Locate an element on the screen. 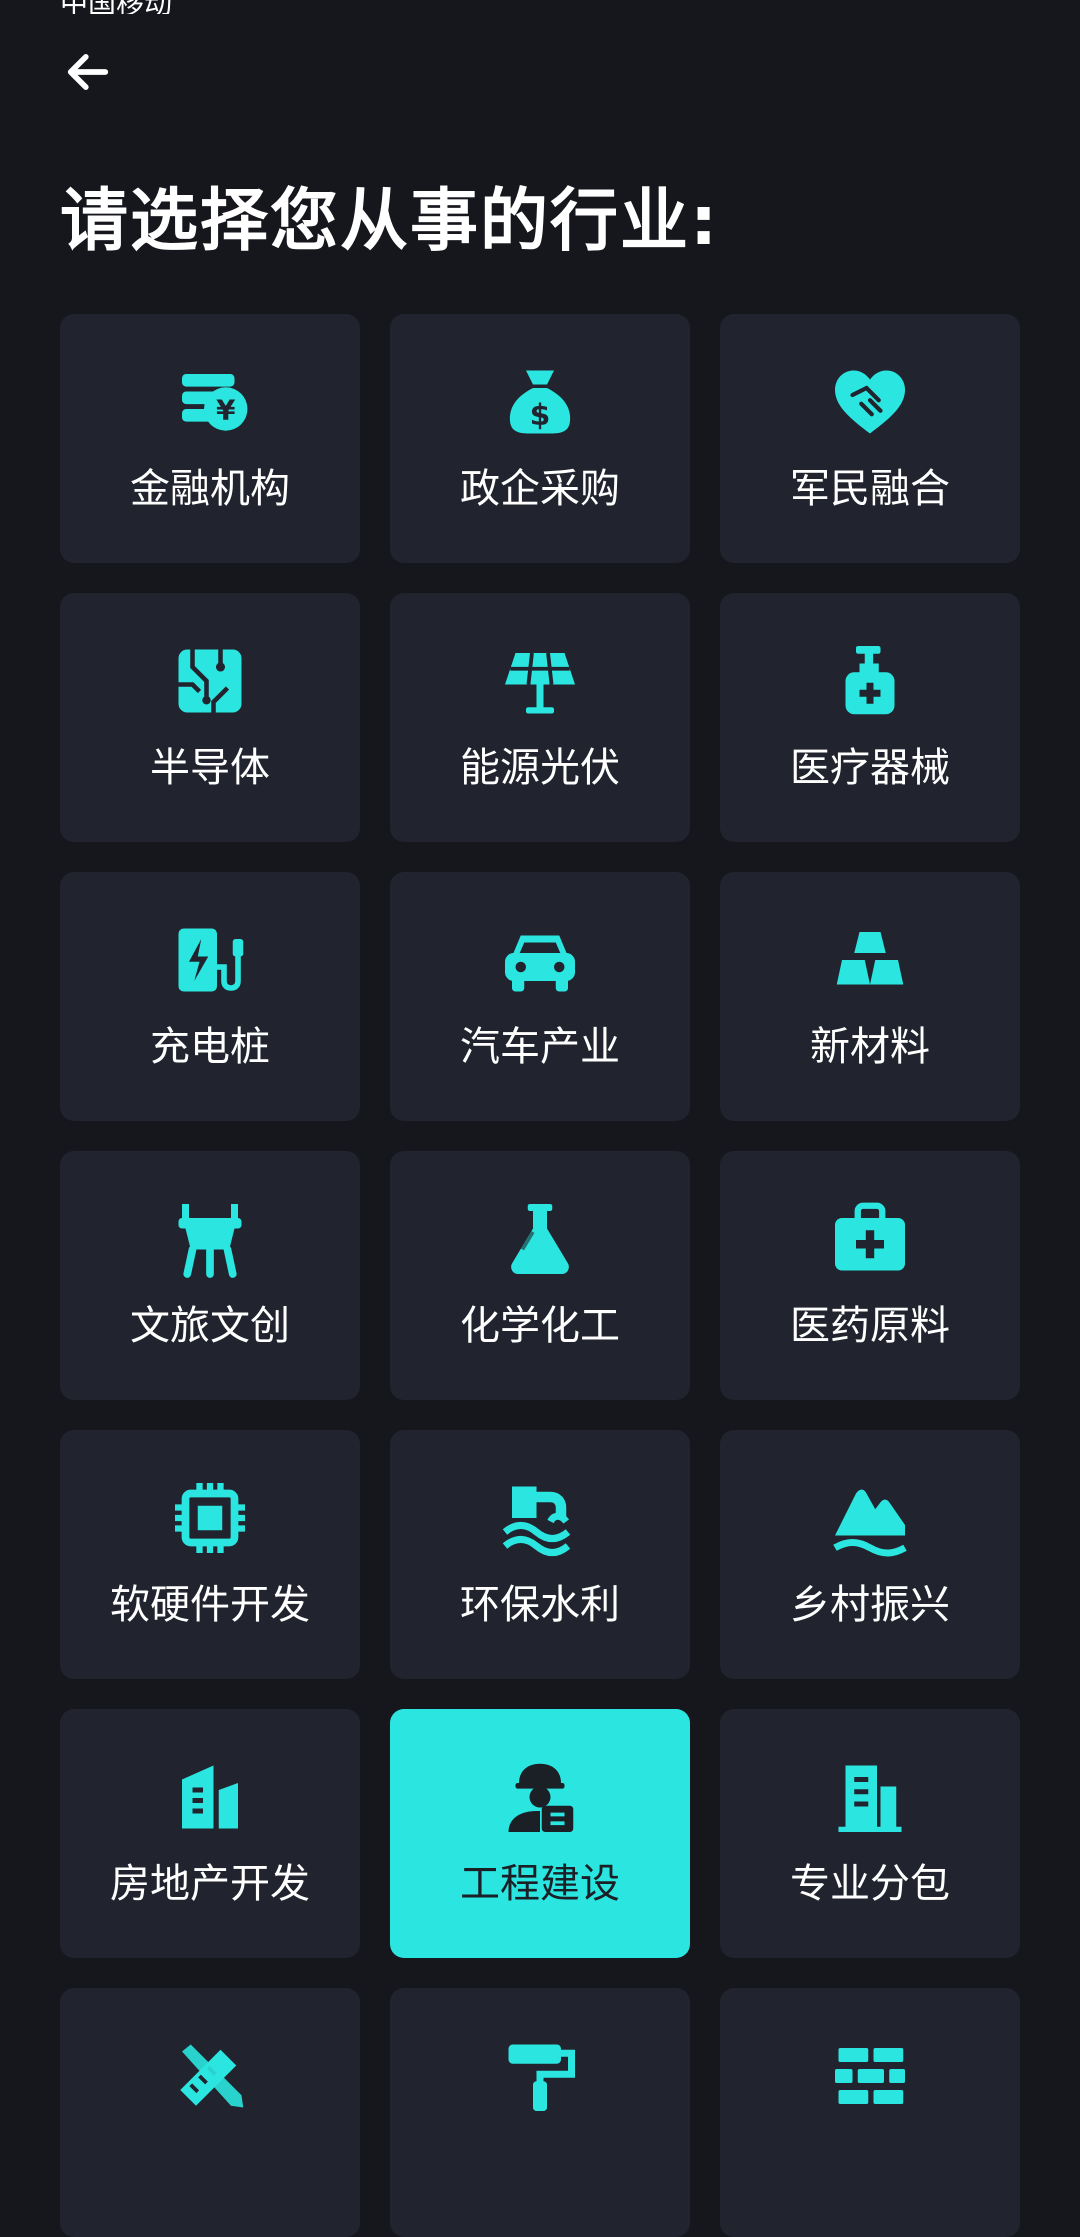 The width and height of the screenshot is (1080, 2237). industry-tile: 专业分包 is located at coordinates (870, 1833).